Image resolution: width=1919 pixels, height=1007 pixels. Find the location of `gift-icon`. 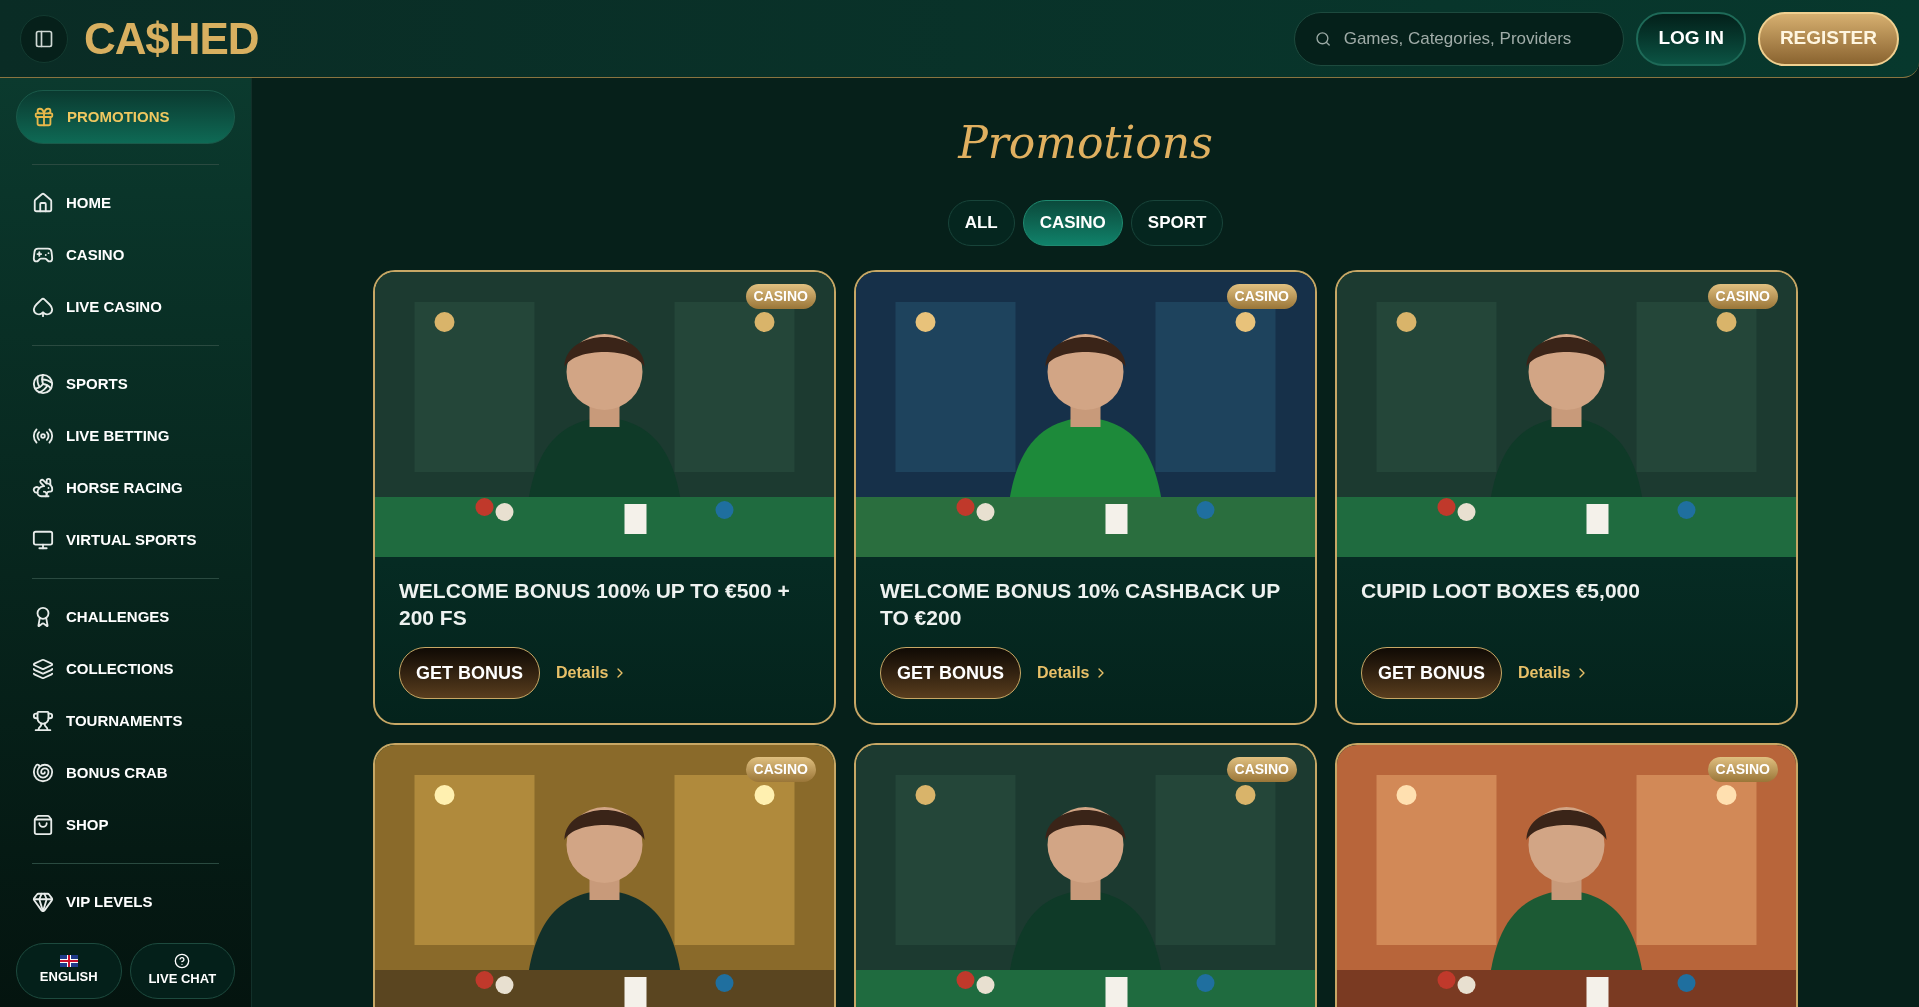

gift-icon is located at coordinates (44, 117).